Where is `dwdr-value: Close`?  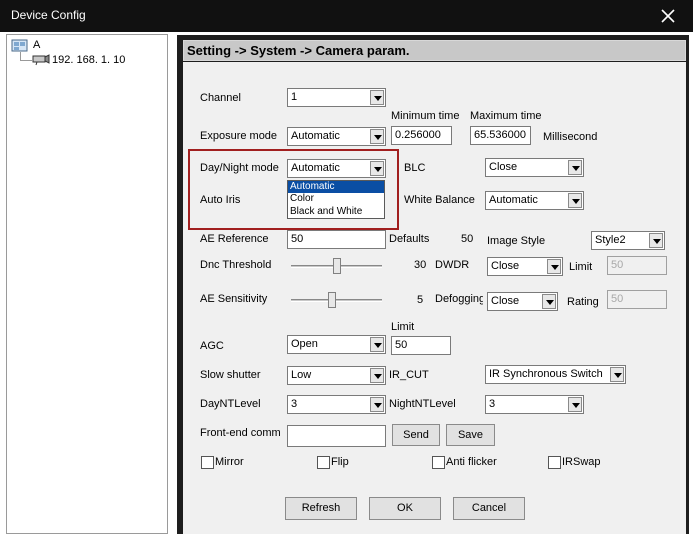 dwdr-value: Close is located at coordinates (505, 266).